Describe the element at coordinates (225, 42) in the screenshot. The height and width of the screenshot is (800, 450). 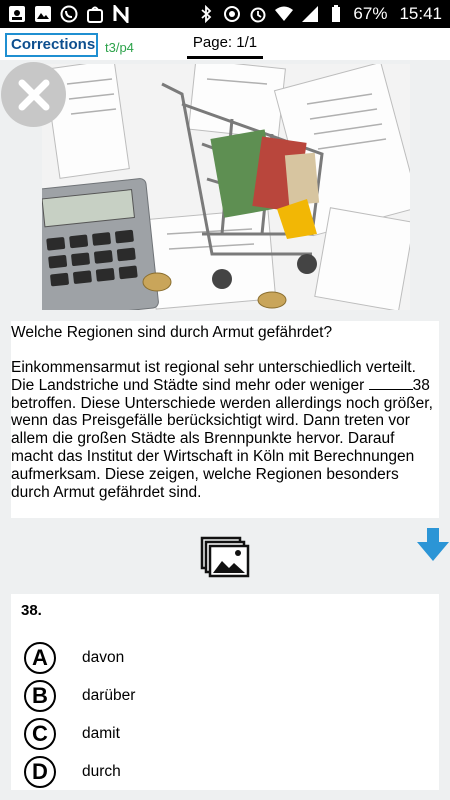
I see `page-indicator: Page: 1/1` at that location.